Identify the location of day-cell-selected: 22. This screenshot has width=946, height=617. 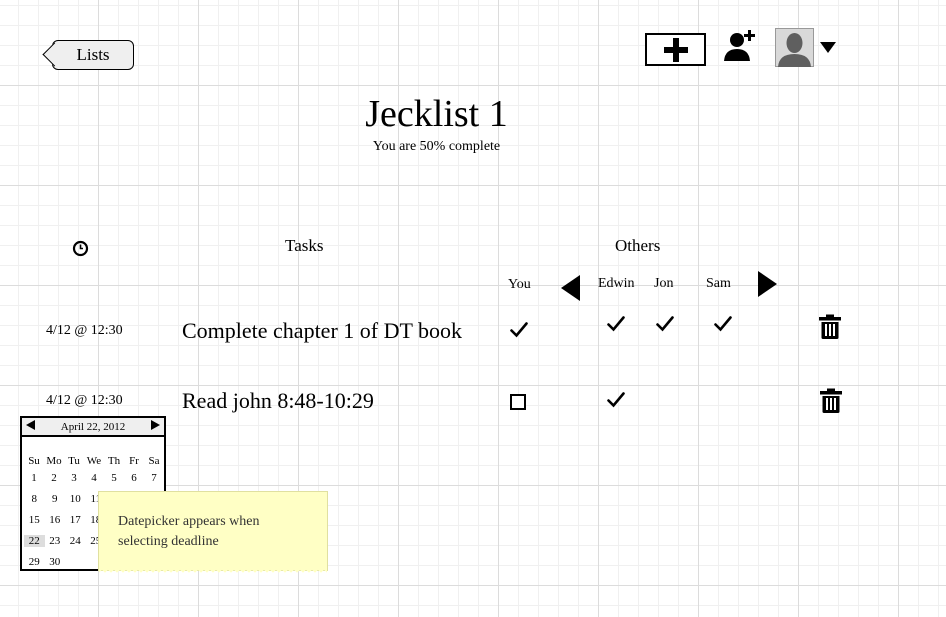
(34, 540).